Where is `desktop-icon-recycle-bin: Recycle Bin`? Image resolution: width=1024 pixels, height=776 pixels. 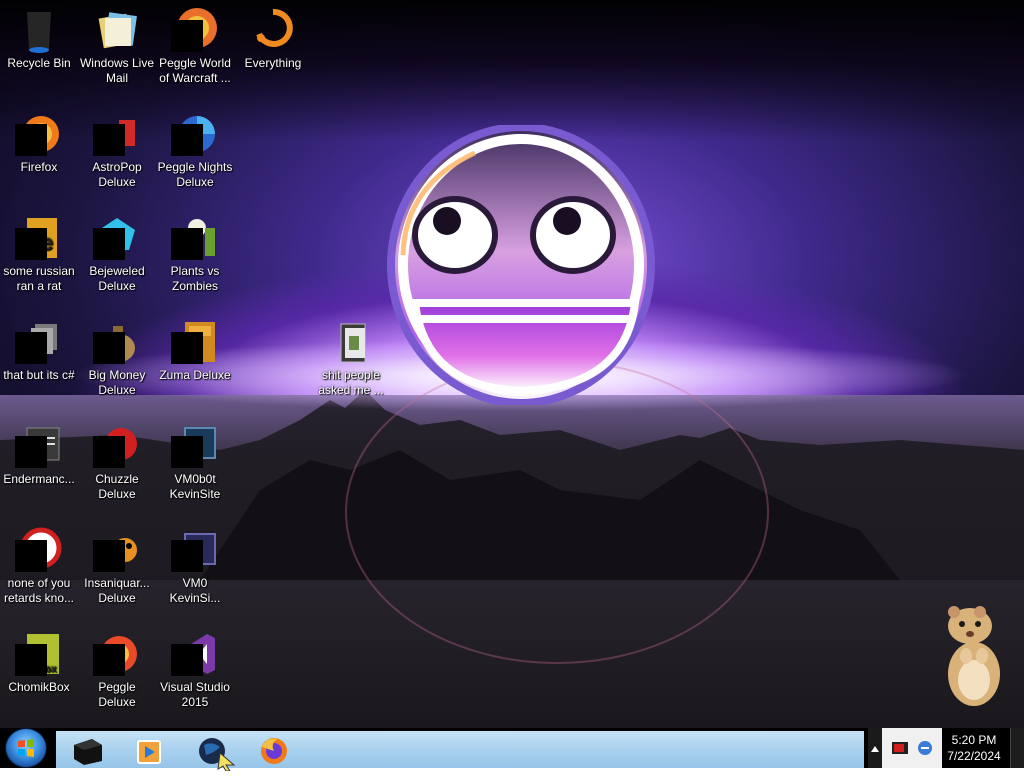
desktop-icon-recycle-bin: Recycle Bin is located at coordinates (39, 50).